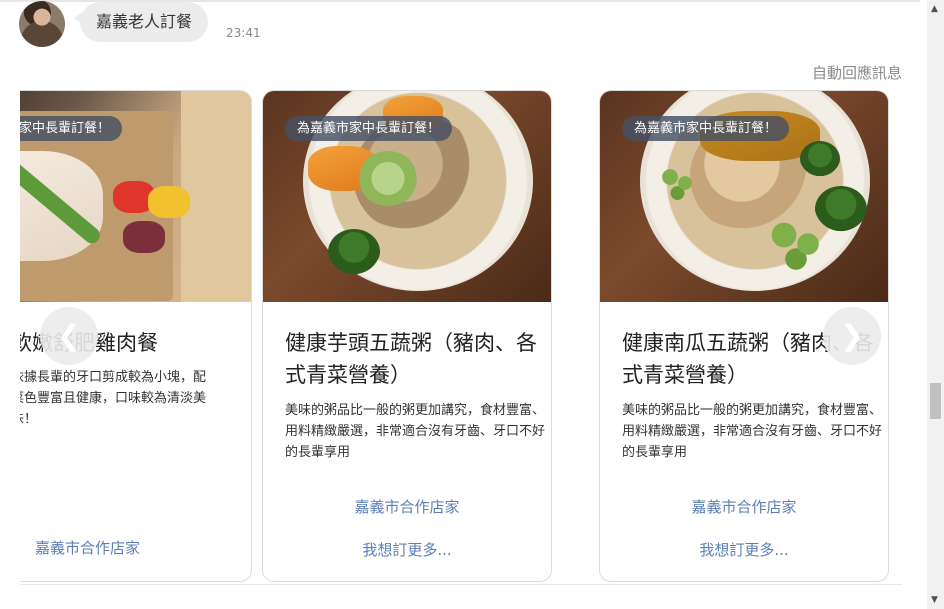 This screenshot has height=609, width=944. Describe the element at coordinates (411, 359) in the screenshot. I see `card-title: 健康芋頭五蔬粥（豬肉、各式青菜營養）` at that location.